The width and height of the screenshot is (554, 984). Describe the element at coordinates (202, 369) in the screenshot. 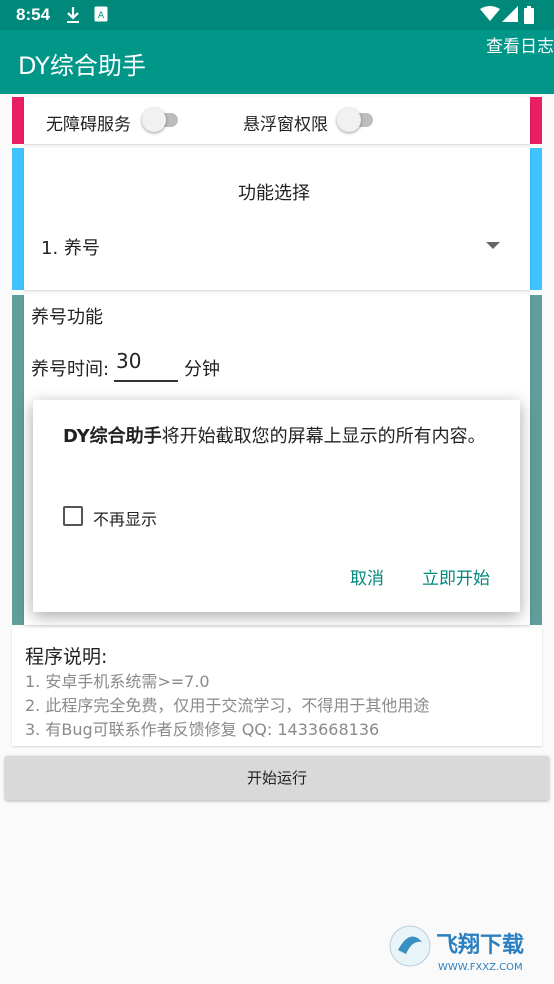

I see `time-unit: 分钟` at that location.